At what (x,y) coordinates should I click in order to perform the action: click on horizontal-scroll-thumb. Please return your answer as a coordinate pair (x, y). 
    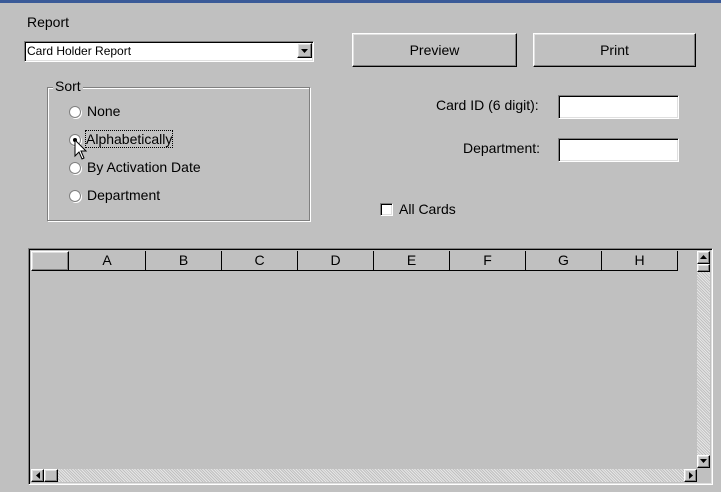
    Looking at the image, I should click on (51, 475).